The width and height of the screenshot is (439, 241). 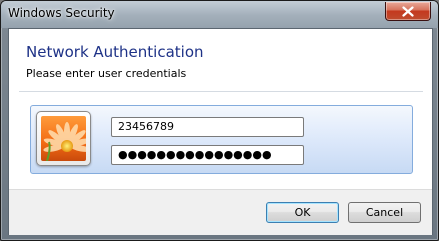 What do you see at coordinates (302, 212) in the screenshot?
I see `ok-button: OK` at bounding box center [302, 212].